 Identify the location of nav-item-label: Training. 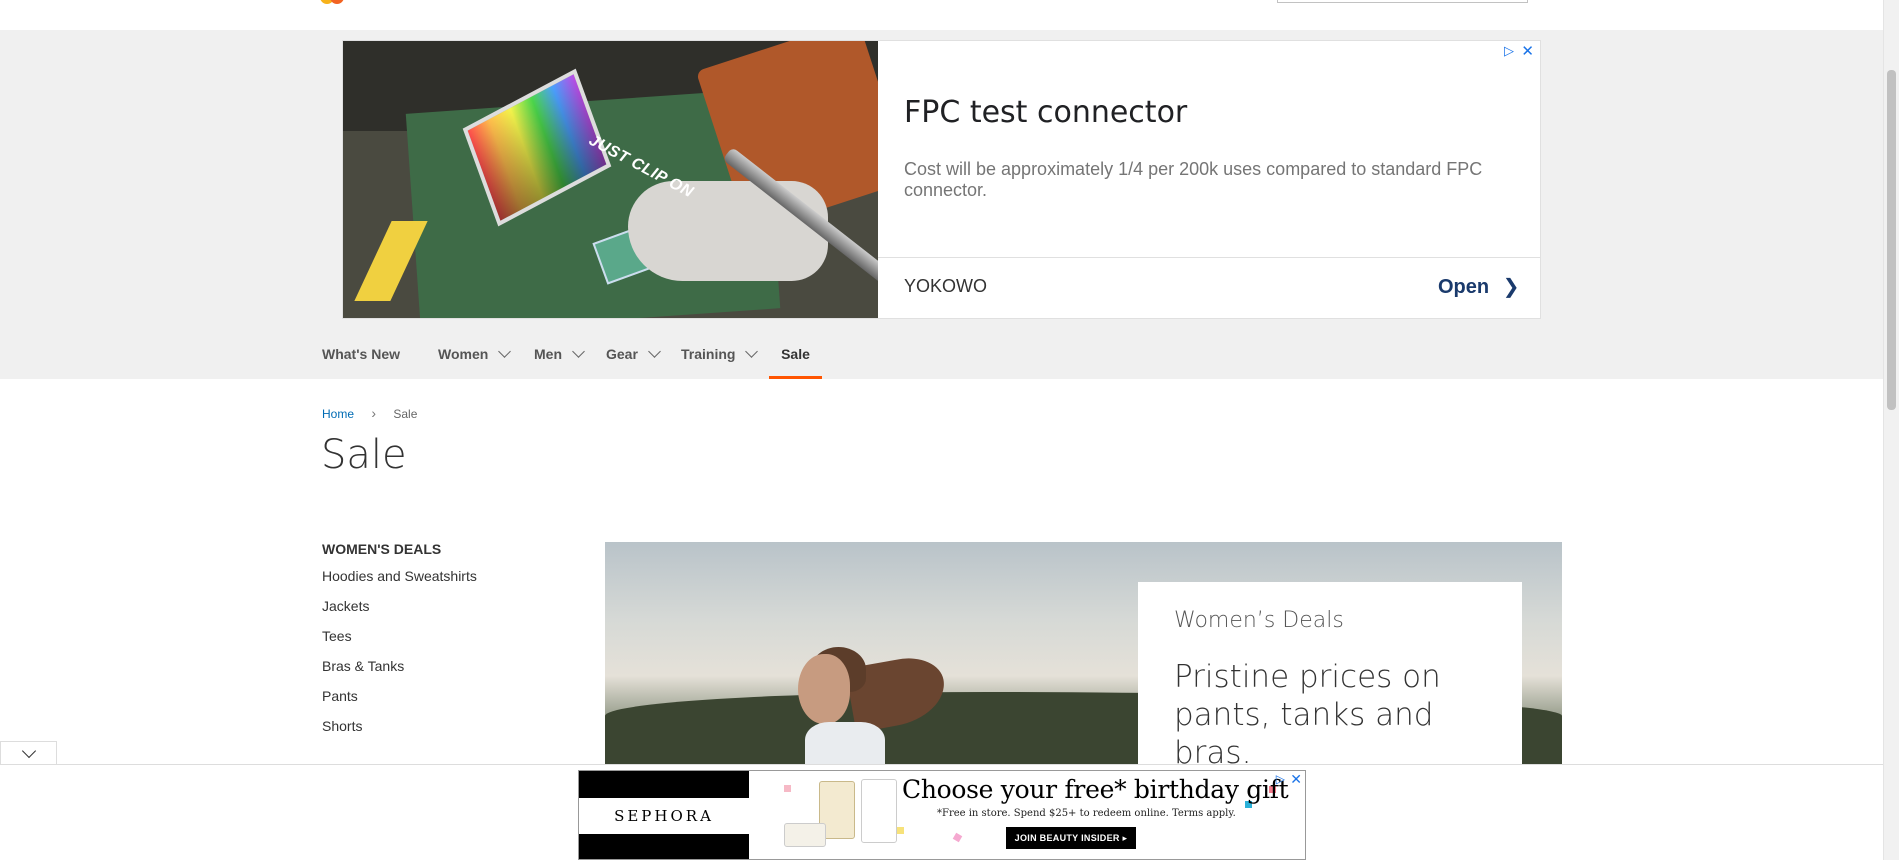
(708, 354).